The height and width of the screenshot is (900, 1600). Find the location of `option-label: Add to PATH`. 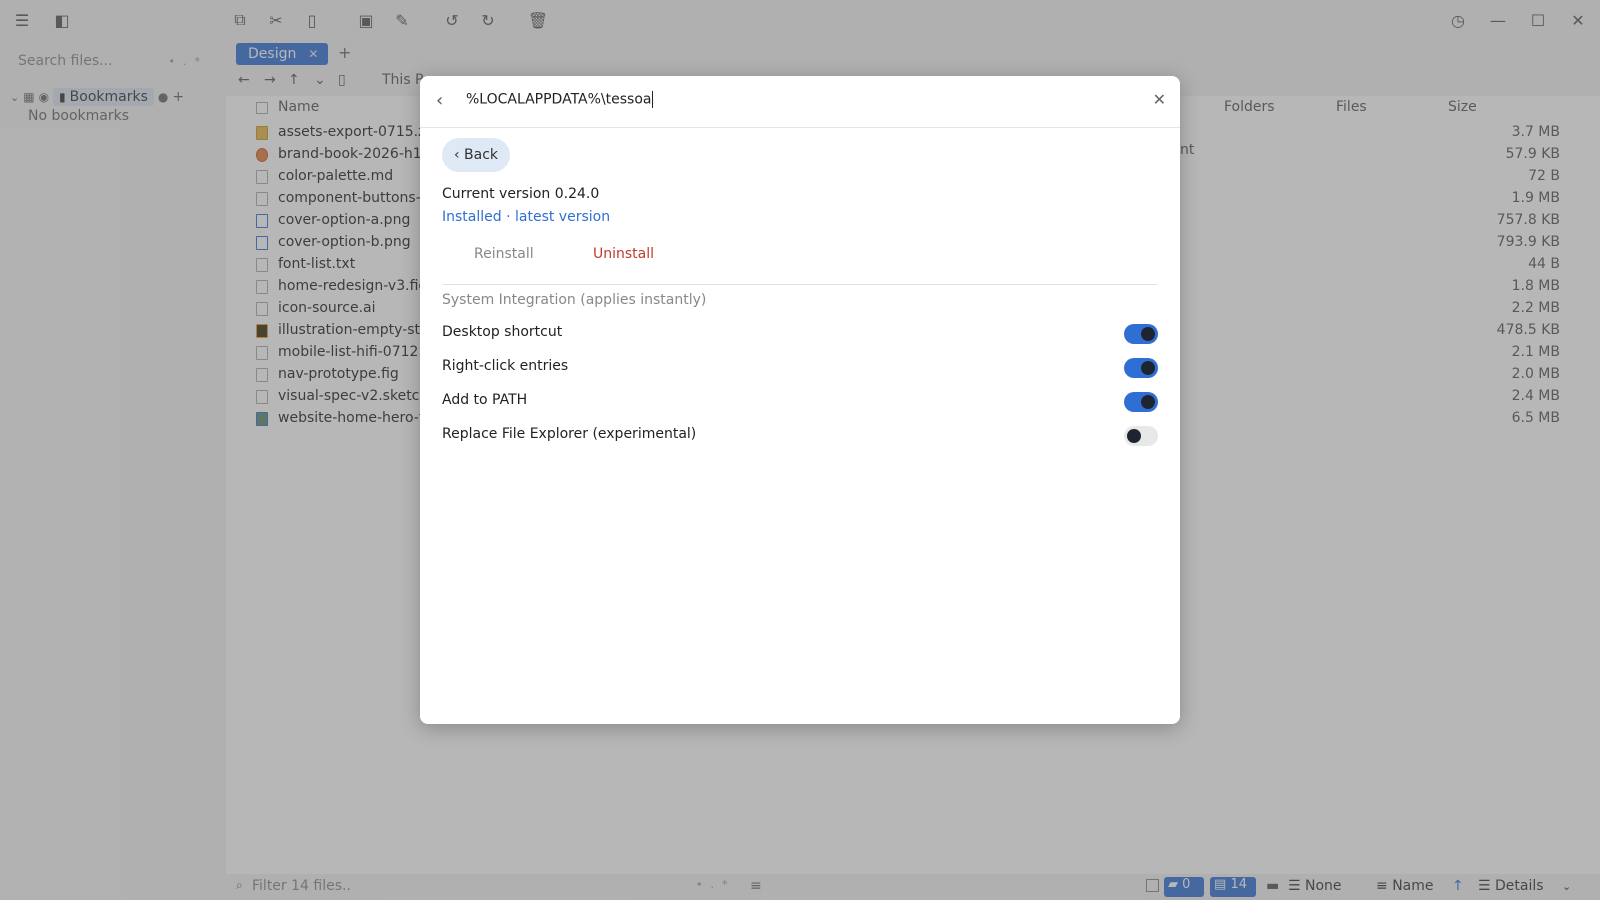

option-label: Add to PATH is located at coordinates (485, 400).